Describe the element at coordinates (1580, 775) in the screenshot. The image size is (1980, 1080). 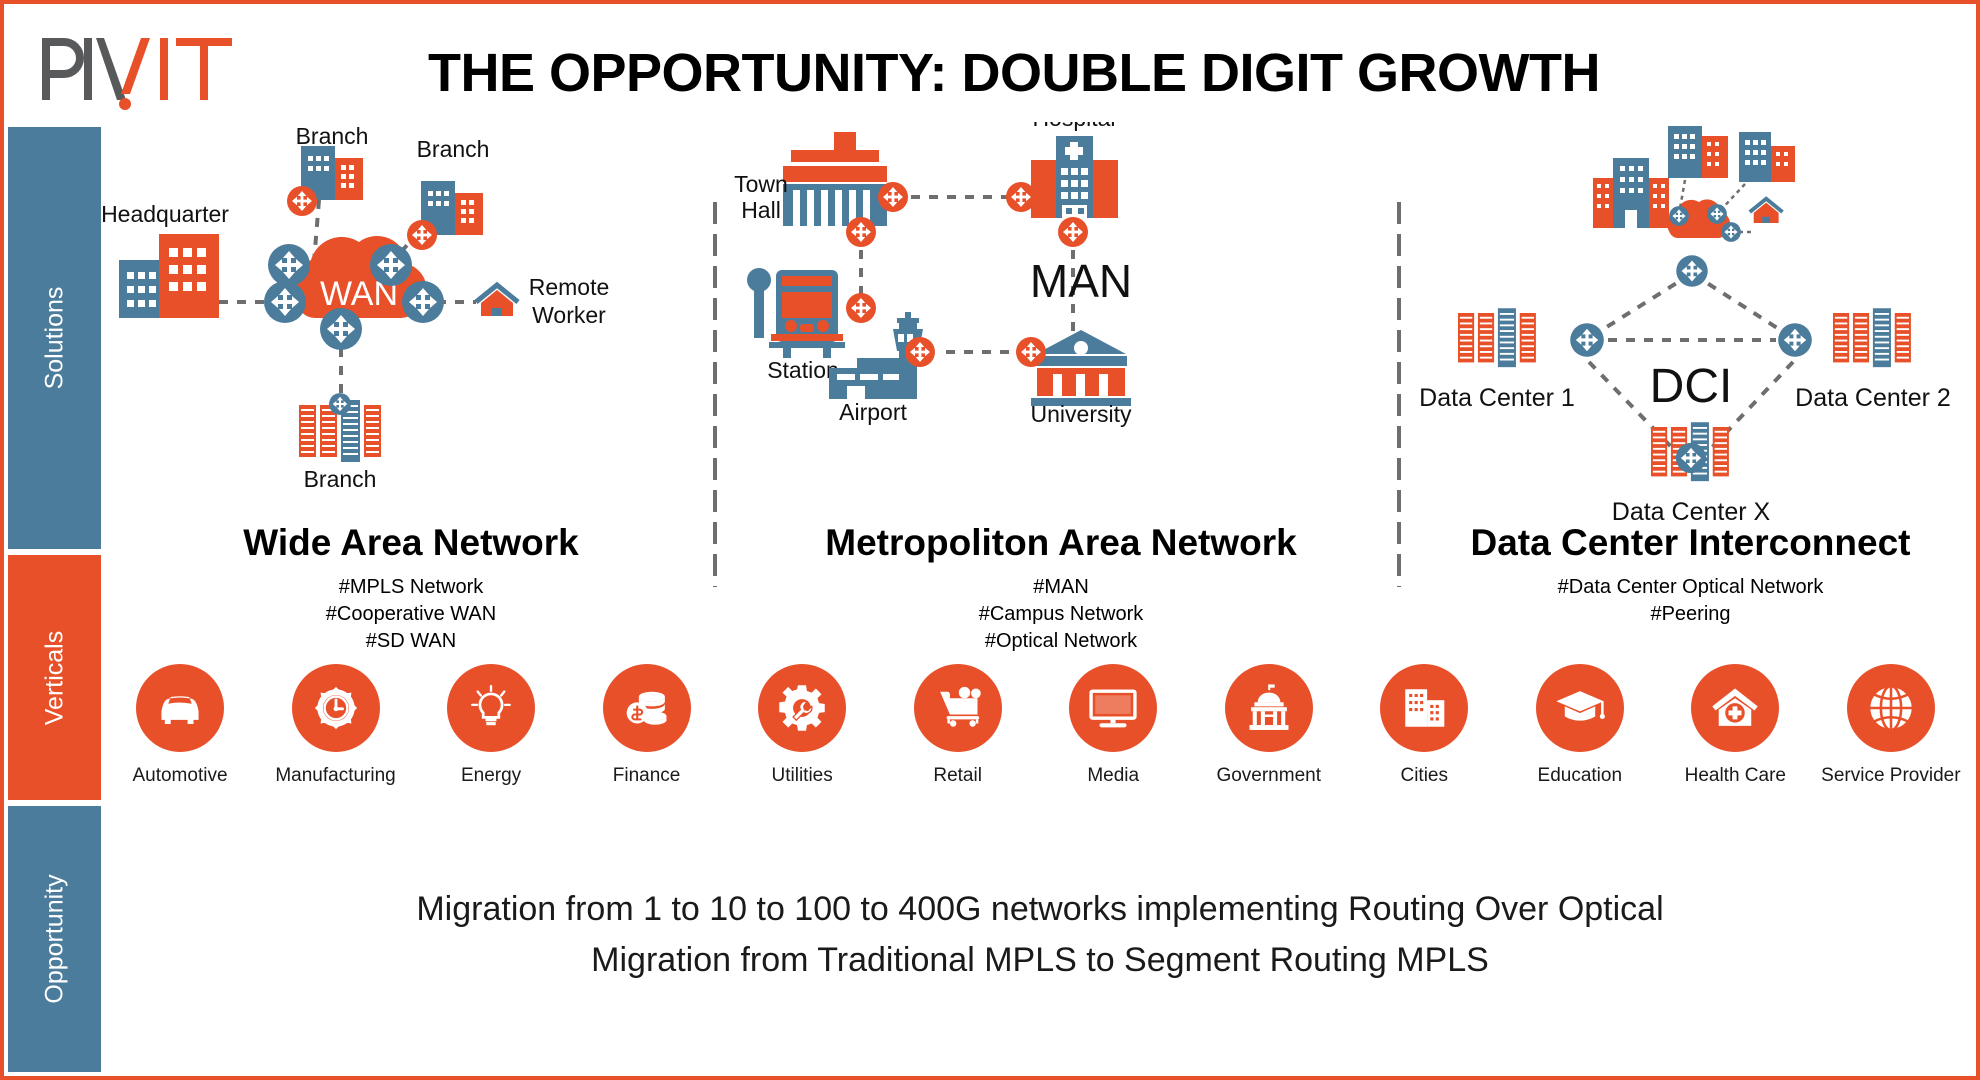
I see `vertical-label: Education` at that location.